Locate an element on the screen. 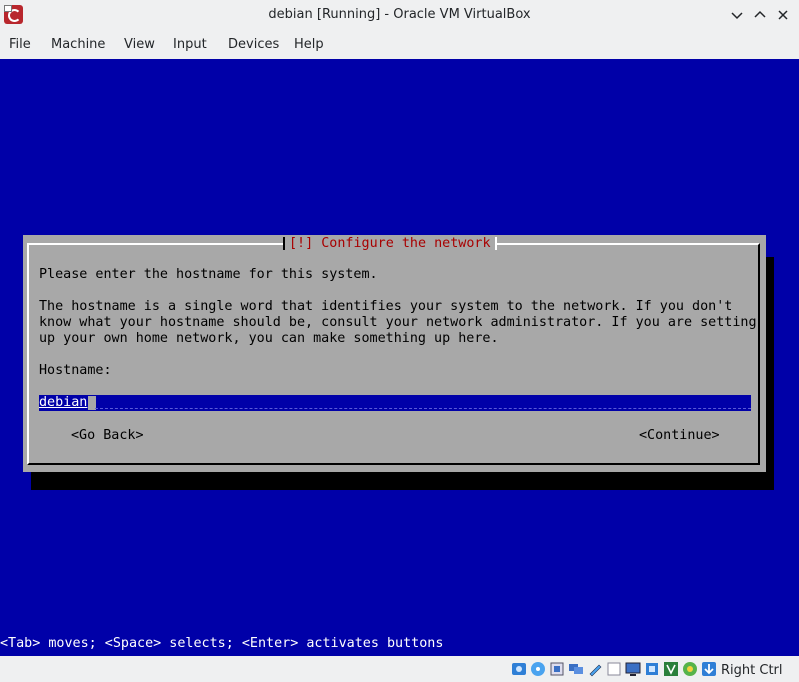 This screenshot has height=682, width=799. hostname-field-fill is located at coordinates (423, 408).